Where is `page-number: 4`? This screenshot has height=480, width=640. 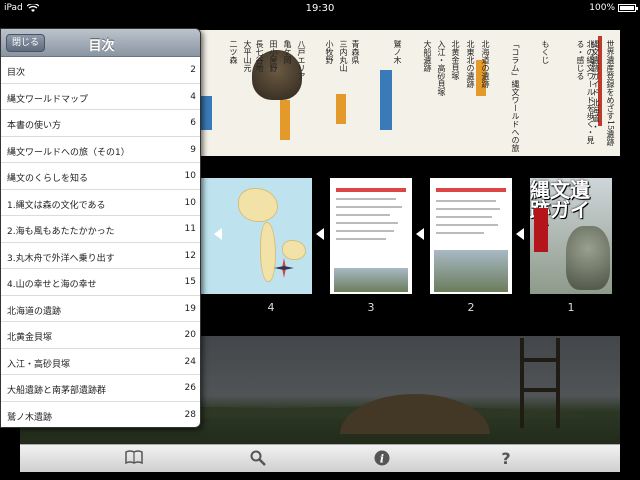 page-number: 4 is located at coordinates (271, 307).